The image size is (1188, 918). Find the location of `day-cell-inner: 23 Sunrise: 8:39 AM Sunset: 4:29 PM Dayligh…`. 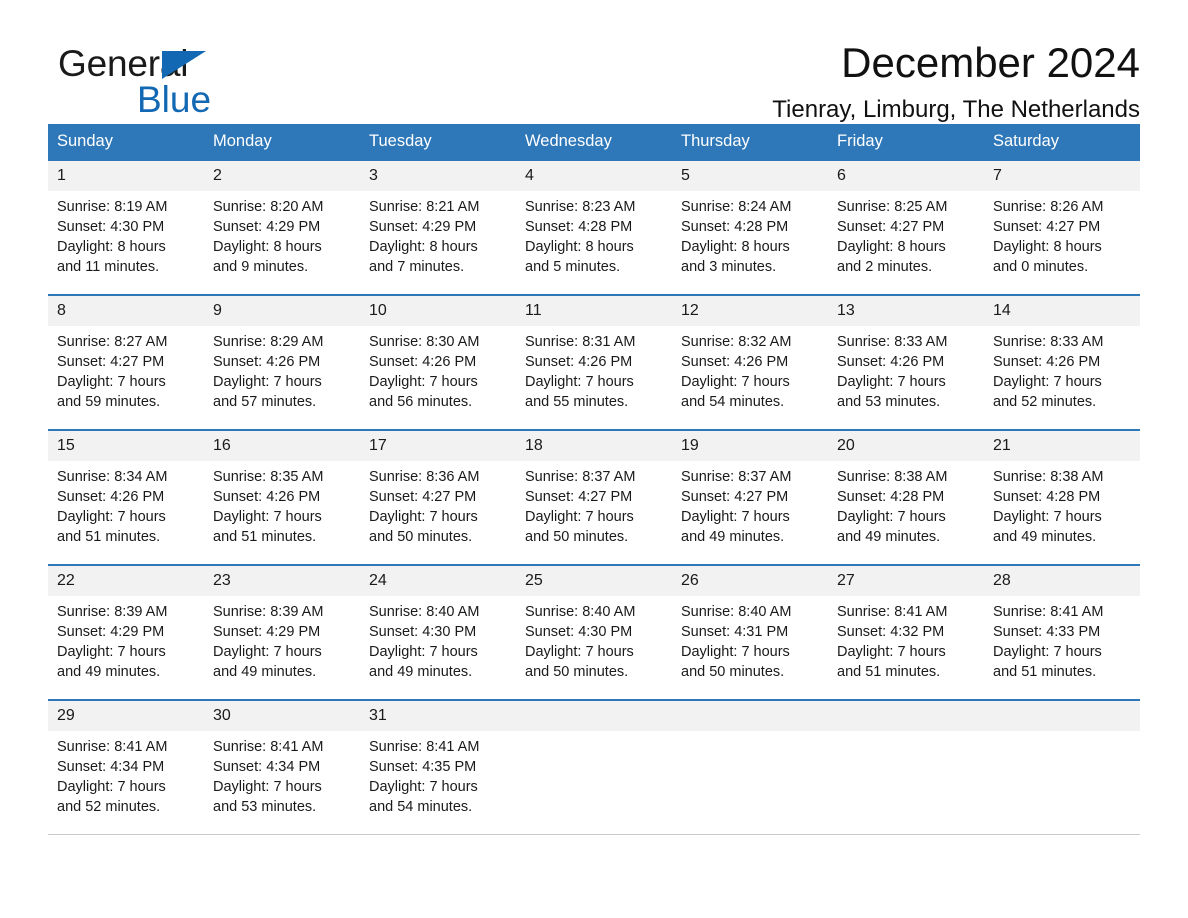

day-cell-inner: 23 Sunrise: 8:39 AM Sunset: 4:29 PM Dayligh… is located at coordinates (282, 632).